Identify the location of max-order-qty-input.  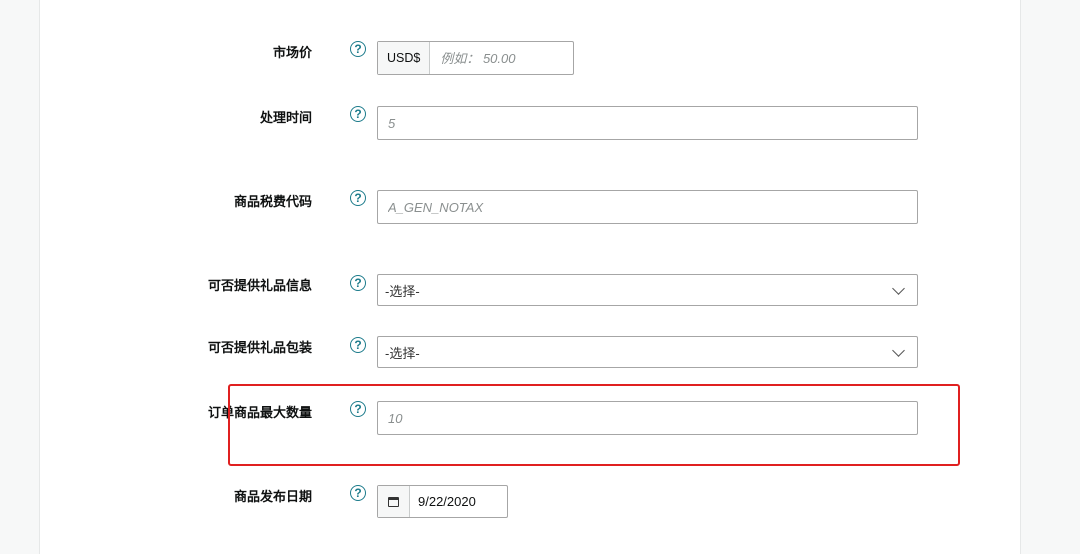
(647, 418).